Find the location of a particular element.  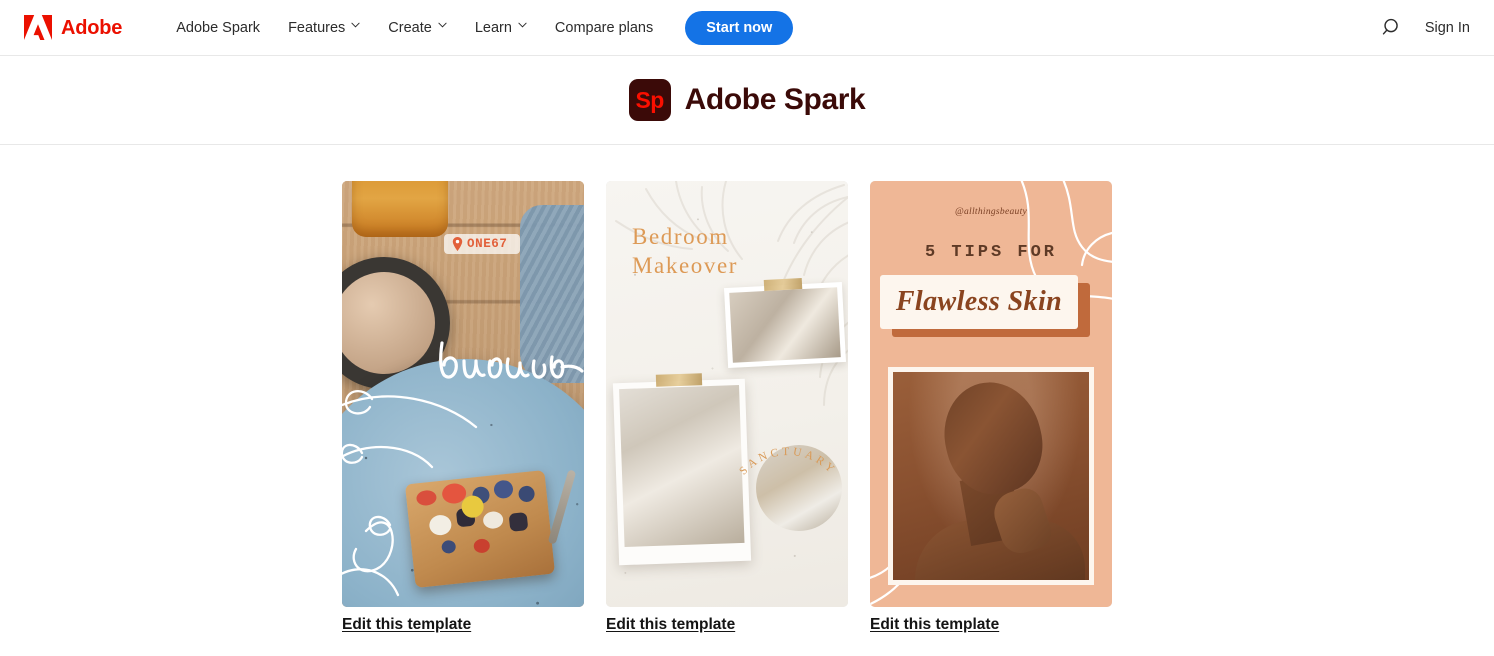

card-title-line-2: Makeover is located at coordinates (685, 265).